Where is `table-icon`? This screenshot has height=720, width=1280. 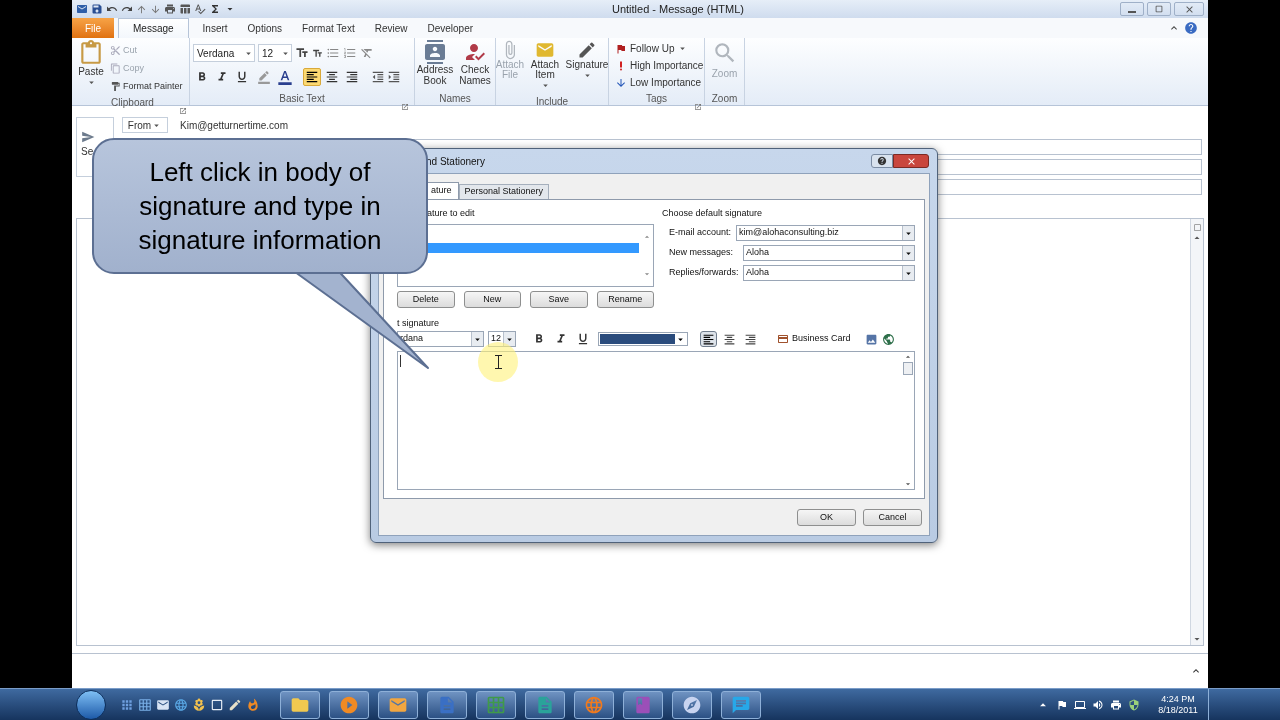
table-icon is located at coordinates (185, 9).